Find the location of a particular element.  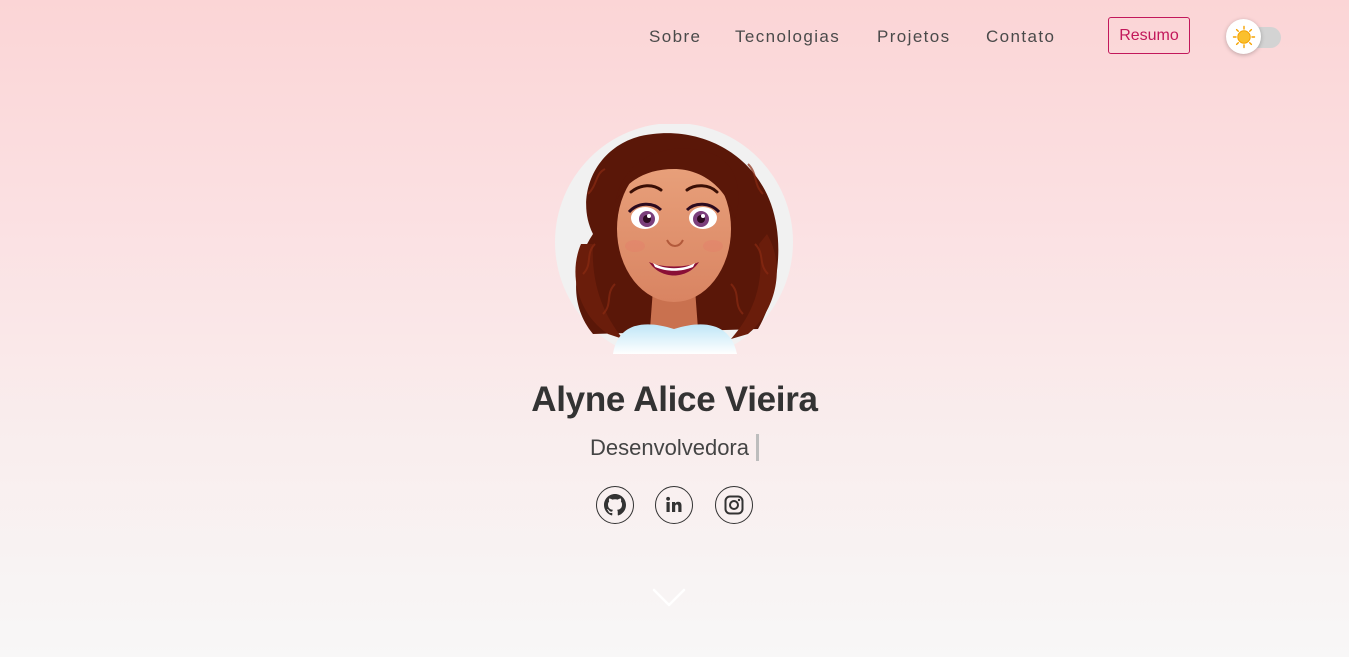

nav-link-projetos: Projetos is located at coordinates (914, 37).